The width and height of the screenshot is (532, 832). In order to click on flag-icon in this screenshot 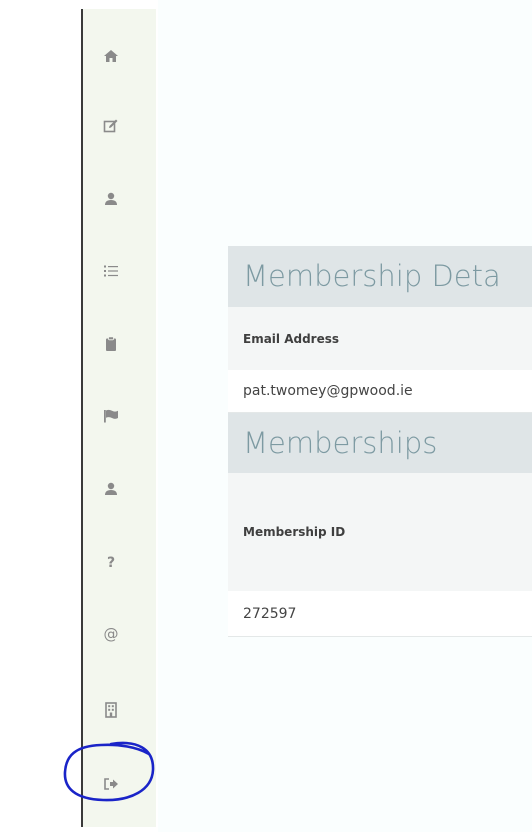, I will do `click(111, 416)`.